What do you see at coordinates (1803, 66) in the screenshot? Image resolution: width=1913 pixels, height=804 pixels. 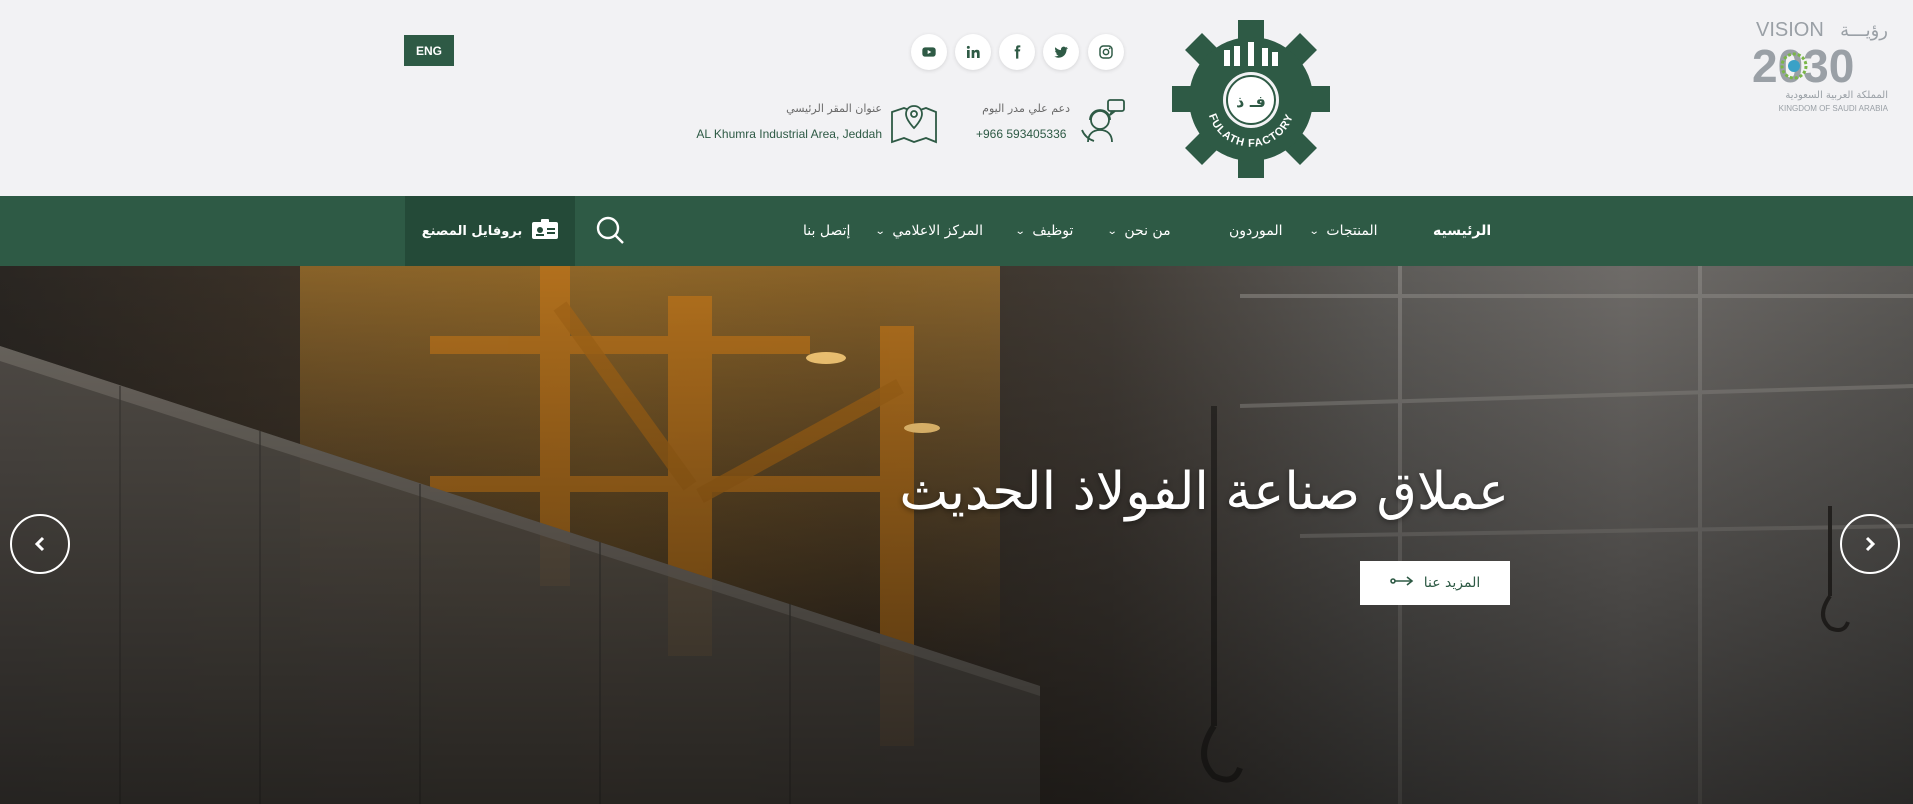 I see `vision-year: 2030` at bounding box center [1803, 66].